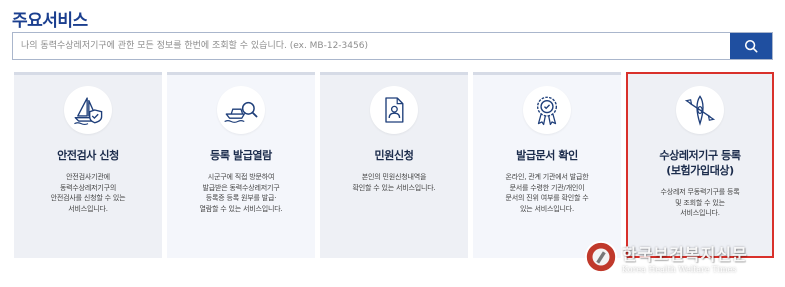 This screenshot has width=785, height=287. Describe the element at coordinates (394, 182) in the screenshot. I see `card-description: 본인의 민원신청내역을 확인할 수 있는 서비스입니다.` at that location.